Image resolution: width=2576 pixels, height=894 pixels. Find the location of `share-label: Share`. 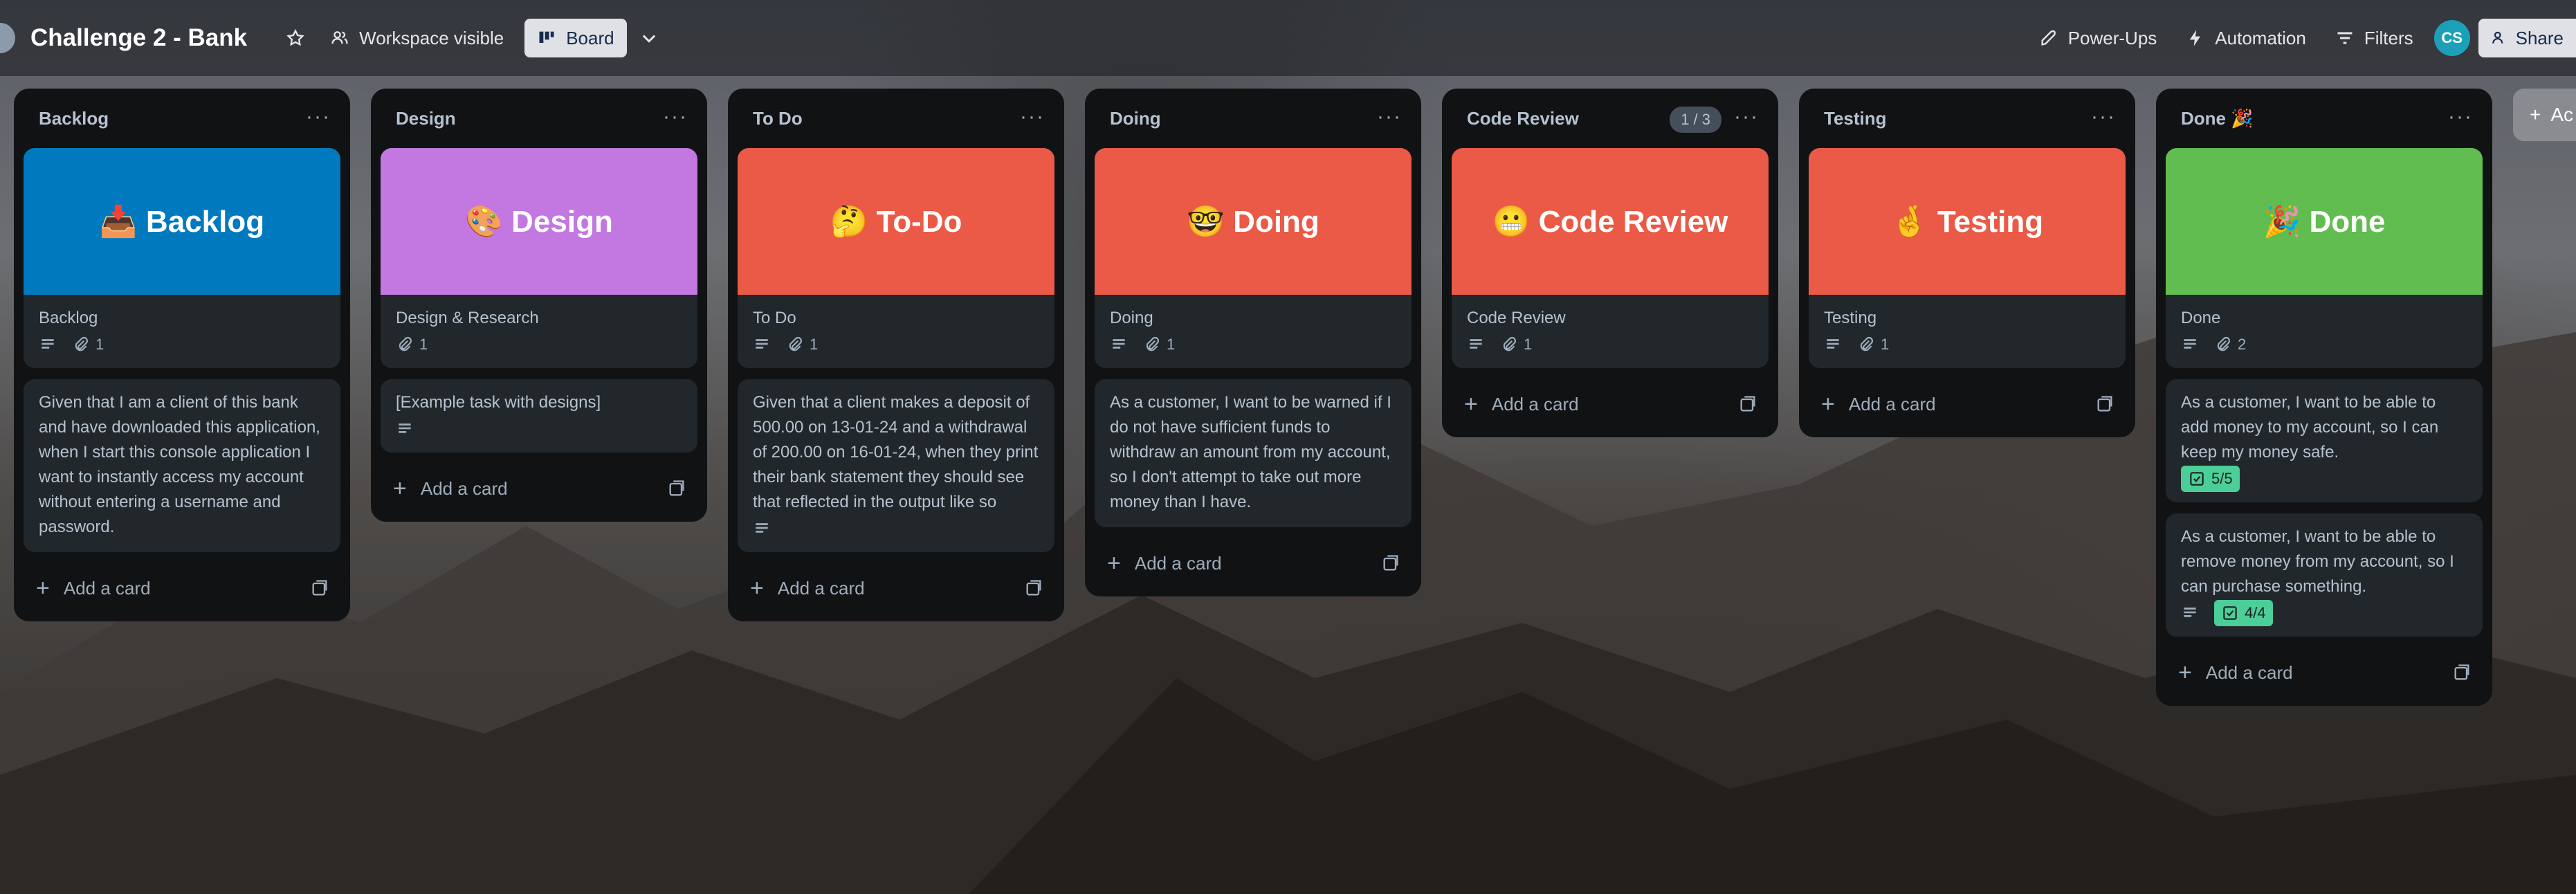

share-label: Share is located at coordinates (2540, 37).